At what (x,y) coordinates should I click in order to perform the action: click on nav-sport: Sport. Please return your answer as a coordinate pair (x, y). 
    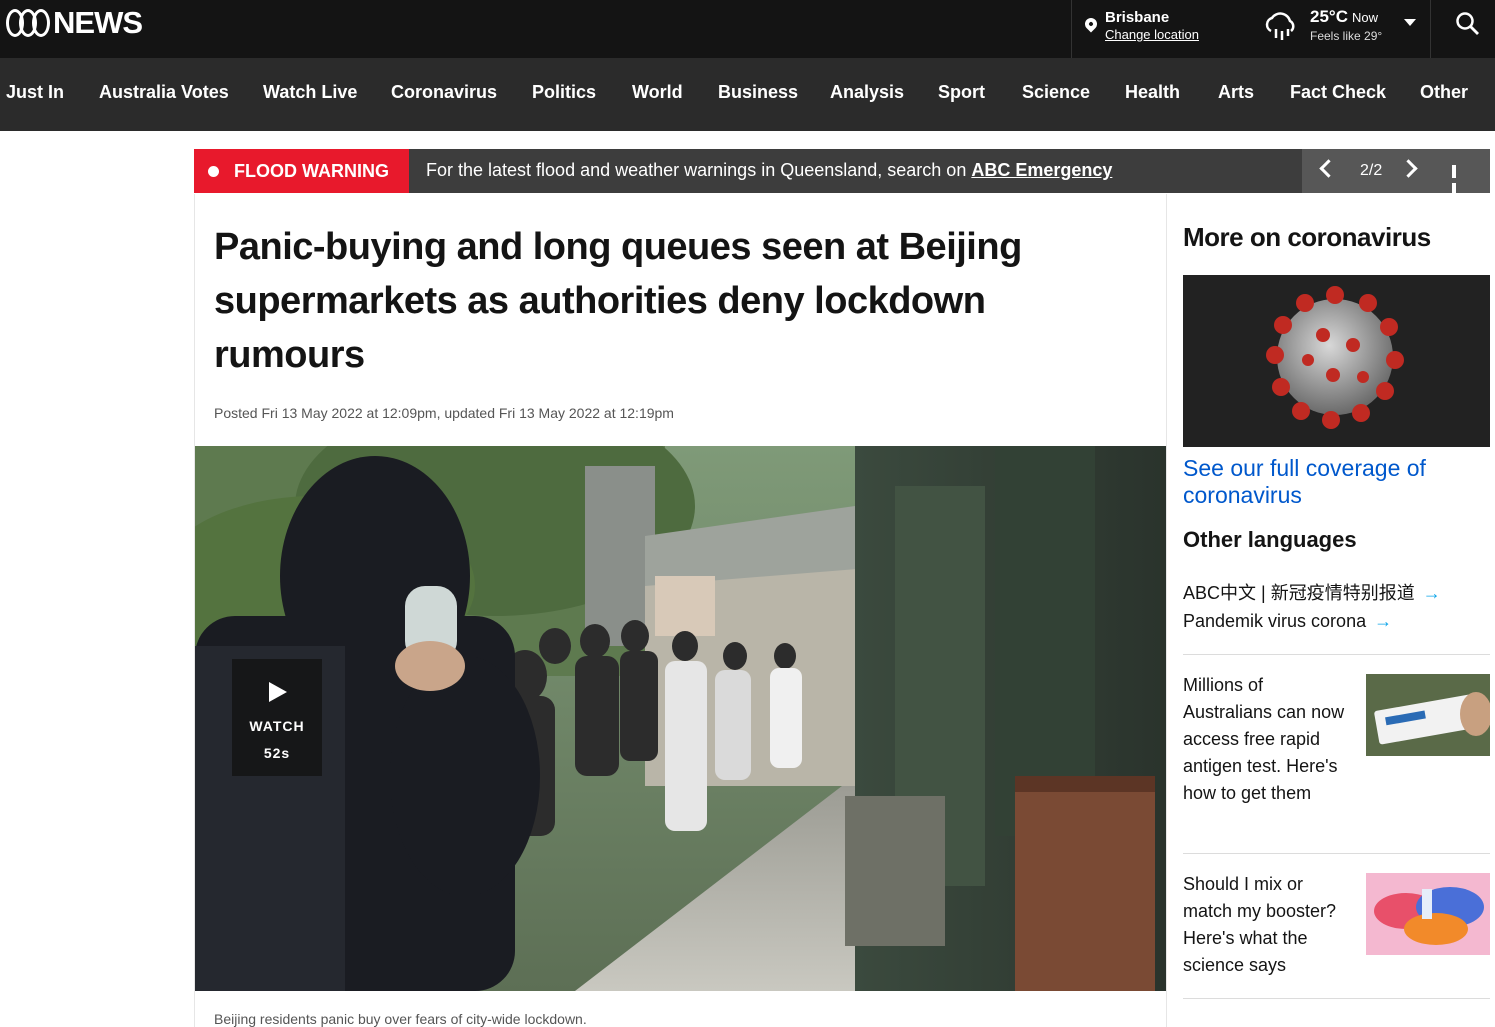
    Looking at the image, I should click on (961, 92).